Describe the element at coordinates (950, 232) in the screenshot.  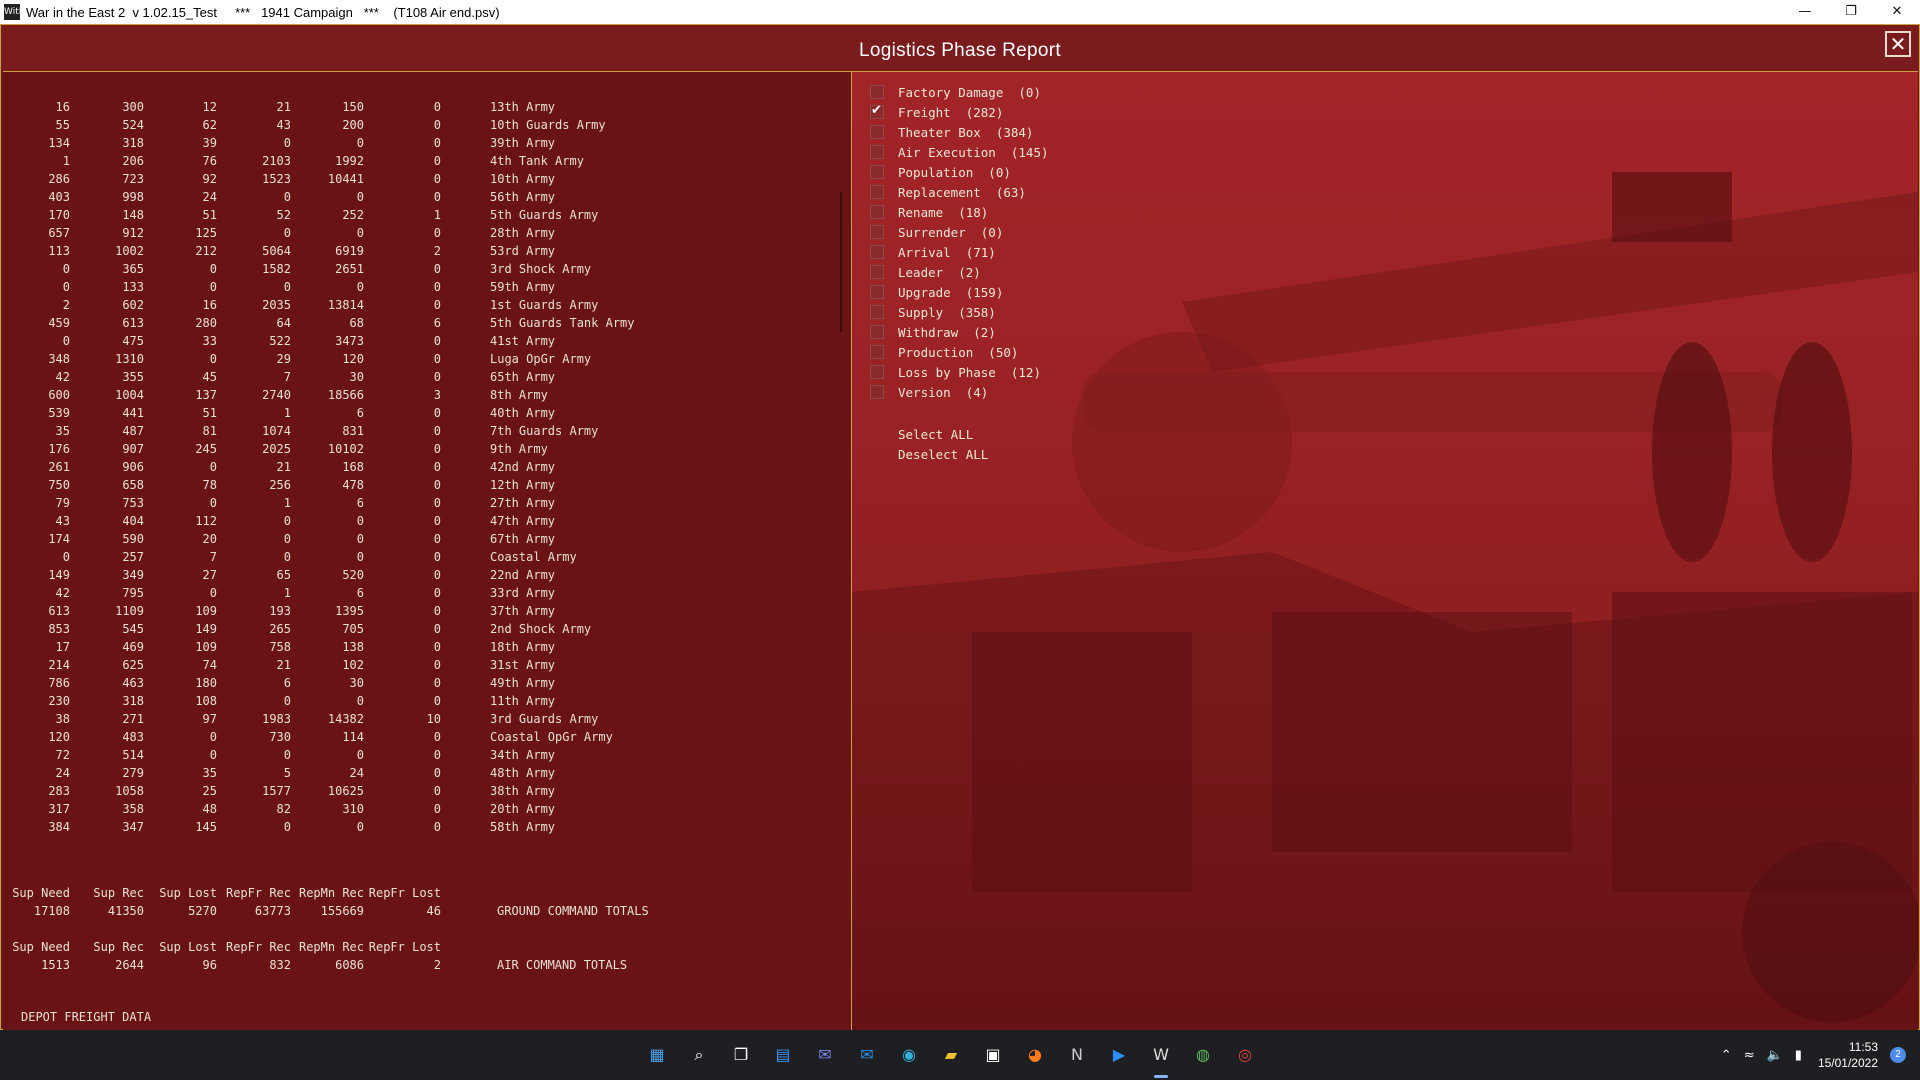
I see `filter-label: Surrender (0)` at that location.